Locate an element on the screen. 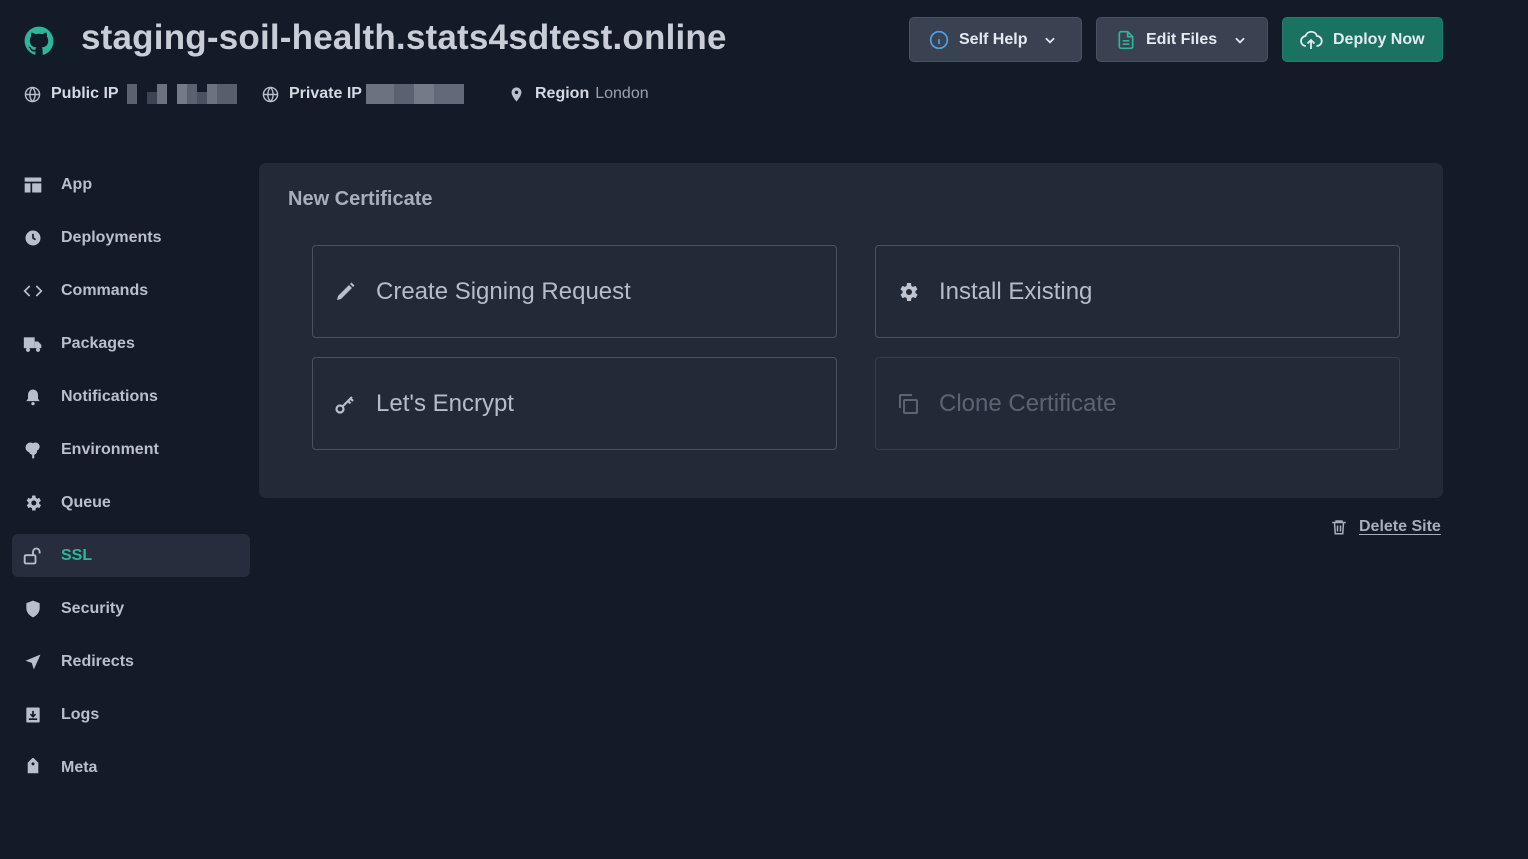 This screenshot has height=859, width=1528. edit-files-label: Edit Files is located at coordinates (1182, 39).